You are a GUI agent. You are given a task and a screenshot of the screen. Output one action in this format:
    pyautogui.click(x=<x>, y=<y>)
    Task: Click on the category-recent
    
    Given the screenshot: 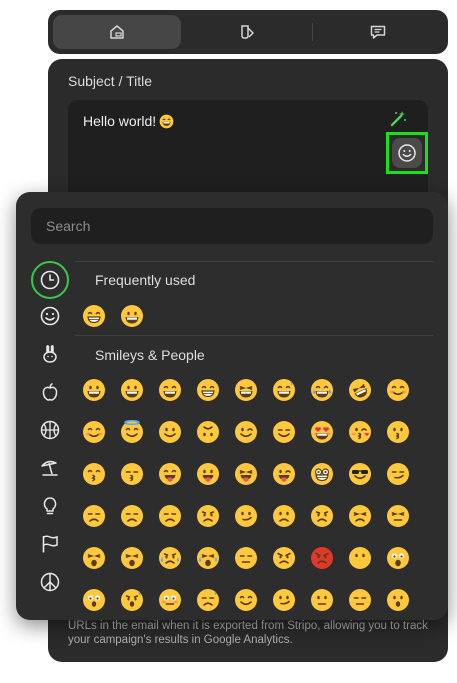 What is the action you would take?
    pyautogui.click(x=50, y=280)
    